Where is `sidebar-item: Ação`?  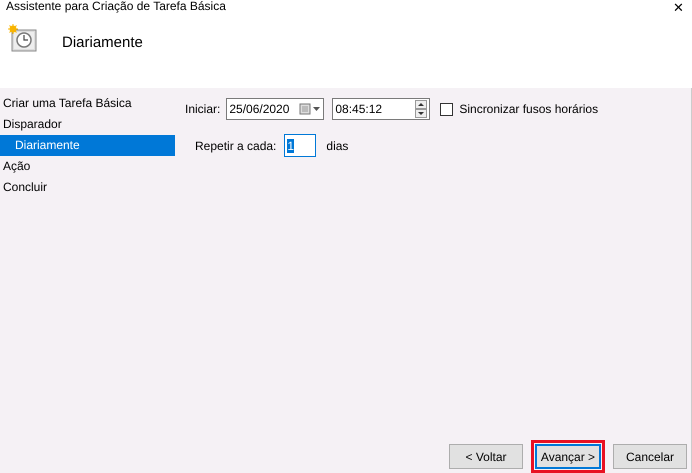
sidebar-item: Ação is located at coordinates (87, 166).